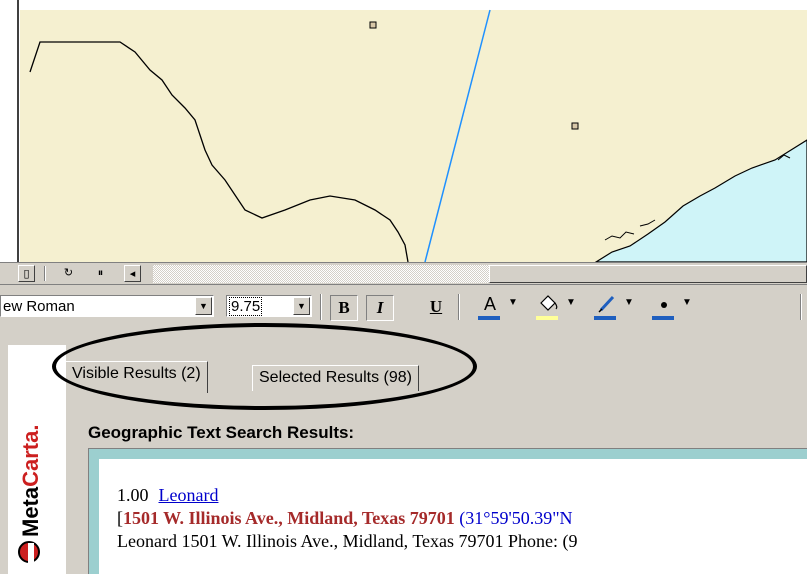 The width and height of the screenshot is (807, 575). I want to click on font-color-icon: A, so click(489, 304).